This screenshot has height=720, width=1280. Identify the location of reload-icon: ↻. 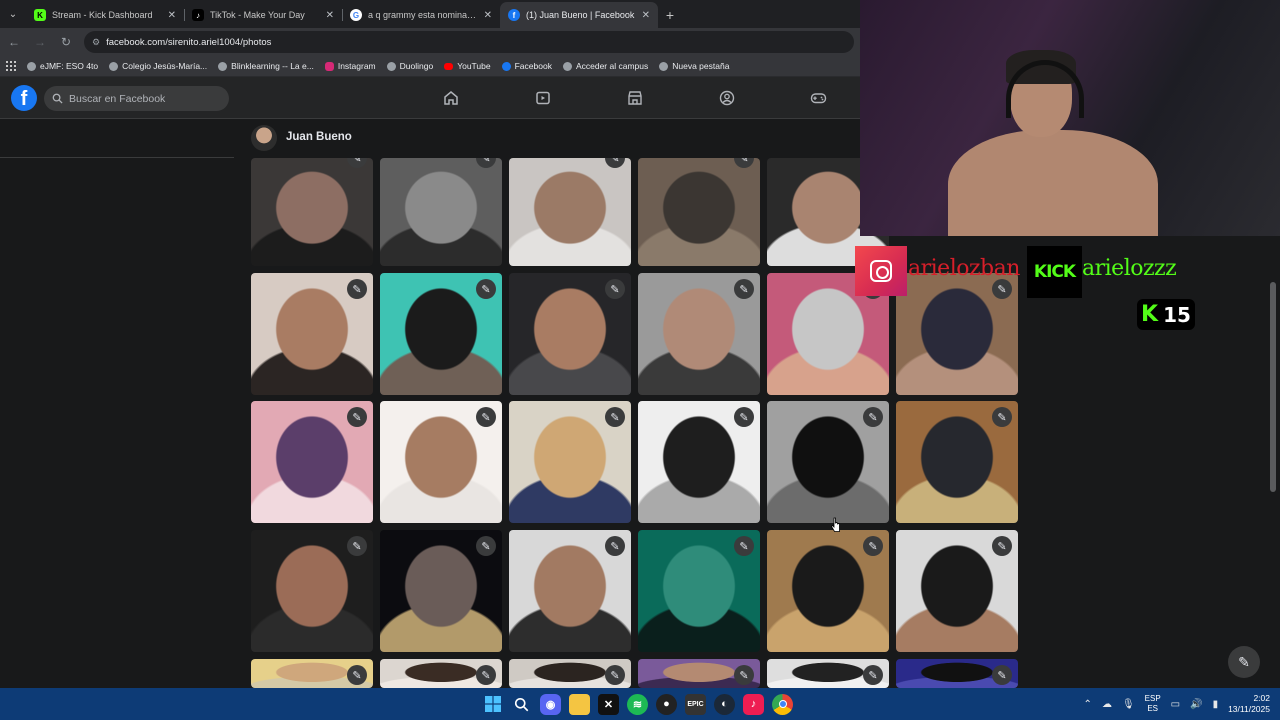
(66, 42).